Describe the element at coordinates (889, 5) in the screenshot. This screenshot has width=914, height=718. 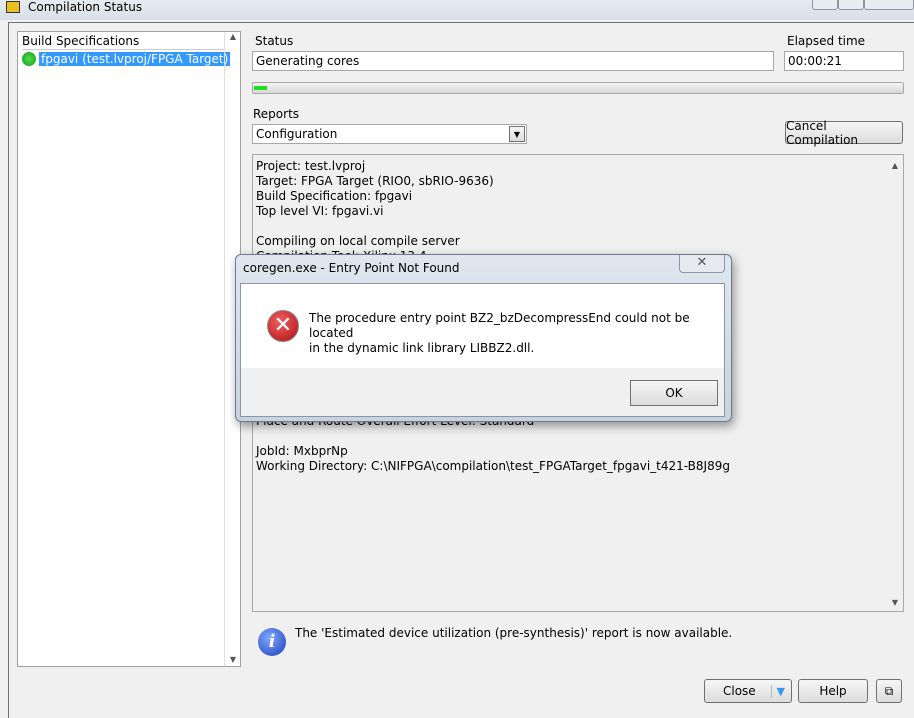
I see `close-window-button` at that location.